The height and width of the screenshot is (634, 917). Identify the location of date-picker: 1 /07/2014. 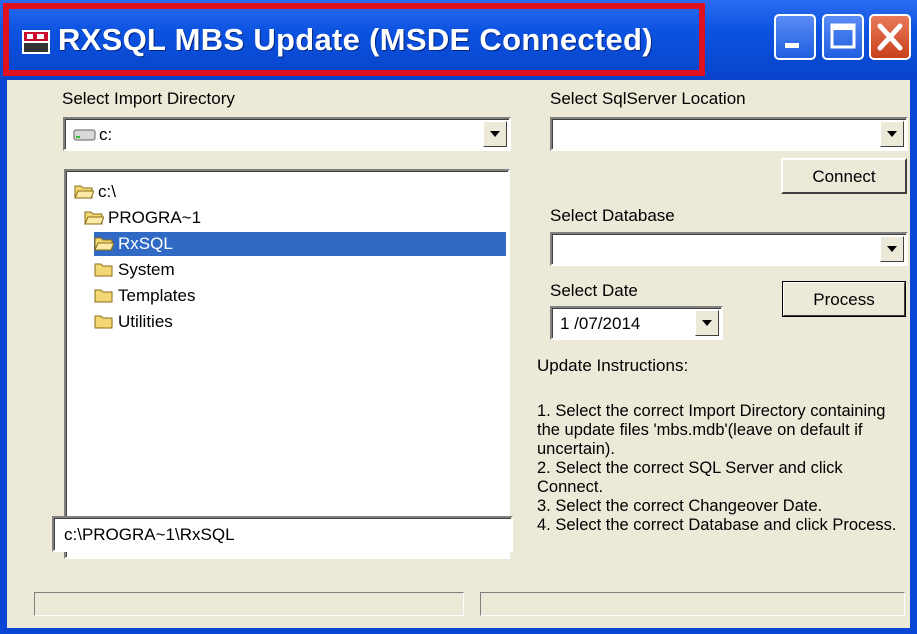
(636, 323).